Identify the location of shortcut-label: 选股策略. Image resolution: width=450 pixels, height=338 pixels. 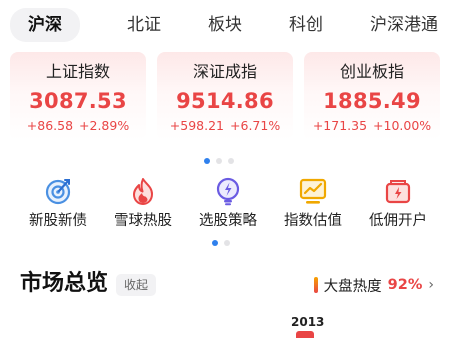
(228, 221).